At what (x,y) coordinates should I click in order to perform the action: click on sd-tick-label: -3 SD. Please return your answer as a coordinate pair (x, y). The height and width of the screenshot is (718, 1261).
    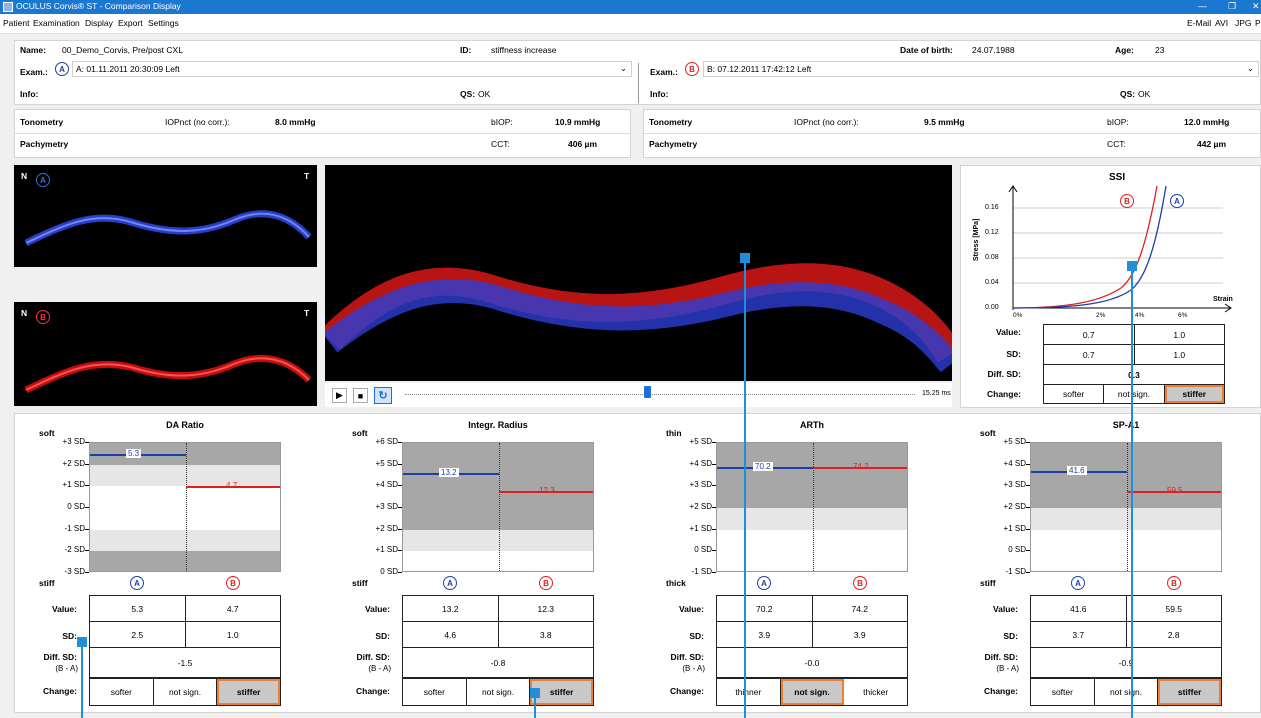
    Looking at the image, I should click on (74, 571).